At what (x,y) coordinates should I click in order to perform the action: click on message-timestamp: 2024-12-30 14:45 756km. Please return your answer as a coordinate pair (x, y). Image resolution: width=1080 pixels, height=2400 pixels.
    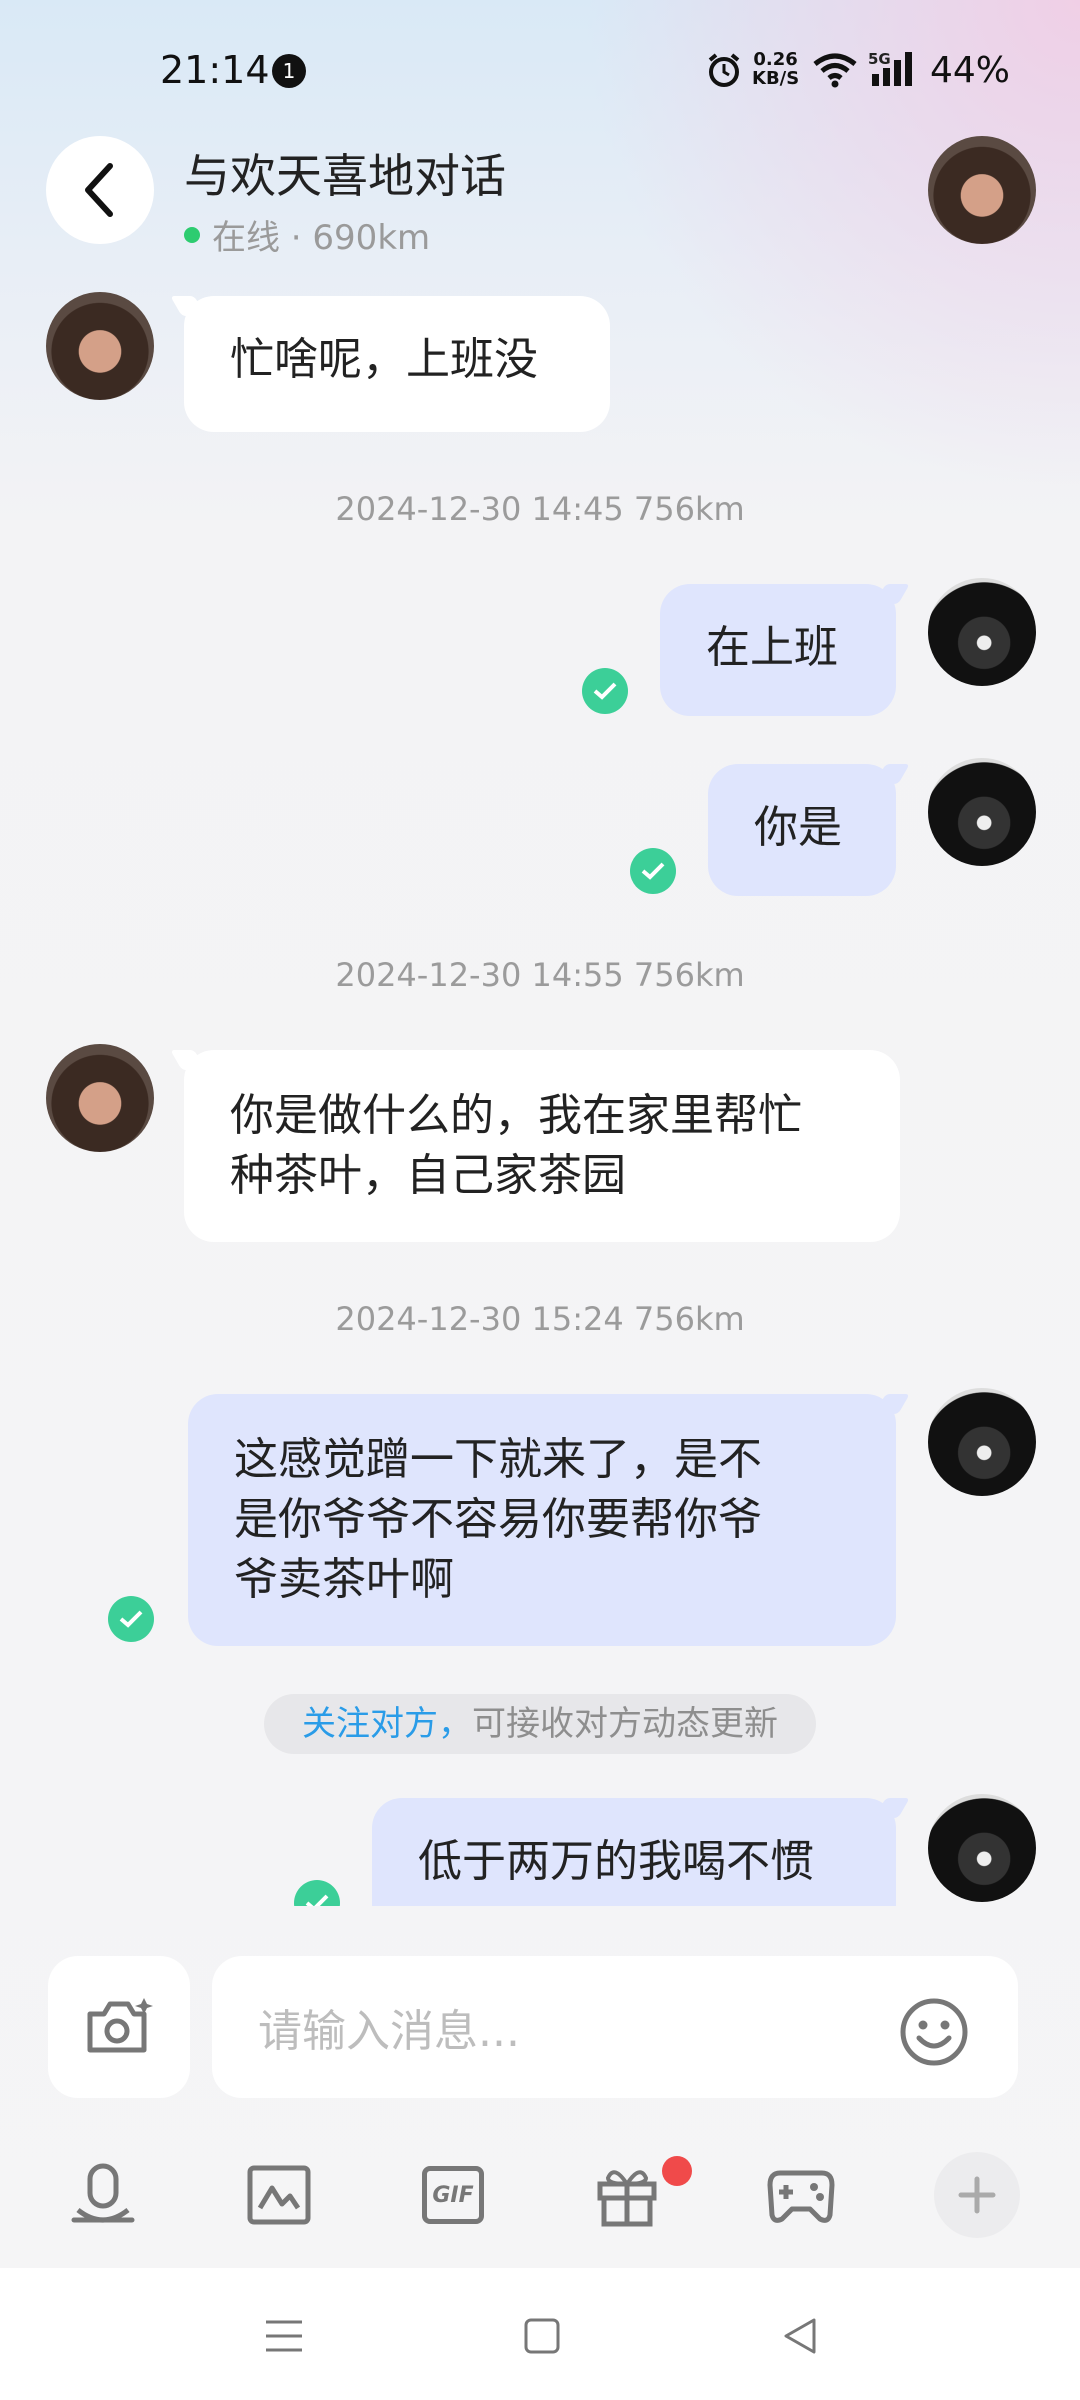
    Looking at the image, I should click on (540, 509).